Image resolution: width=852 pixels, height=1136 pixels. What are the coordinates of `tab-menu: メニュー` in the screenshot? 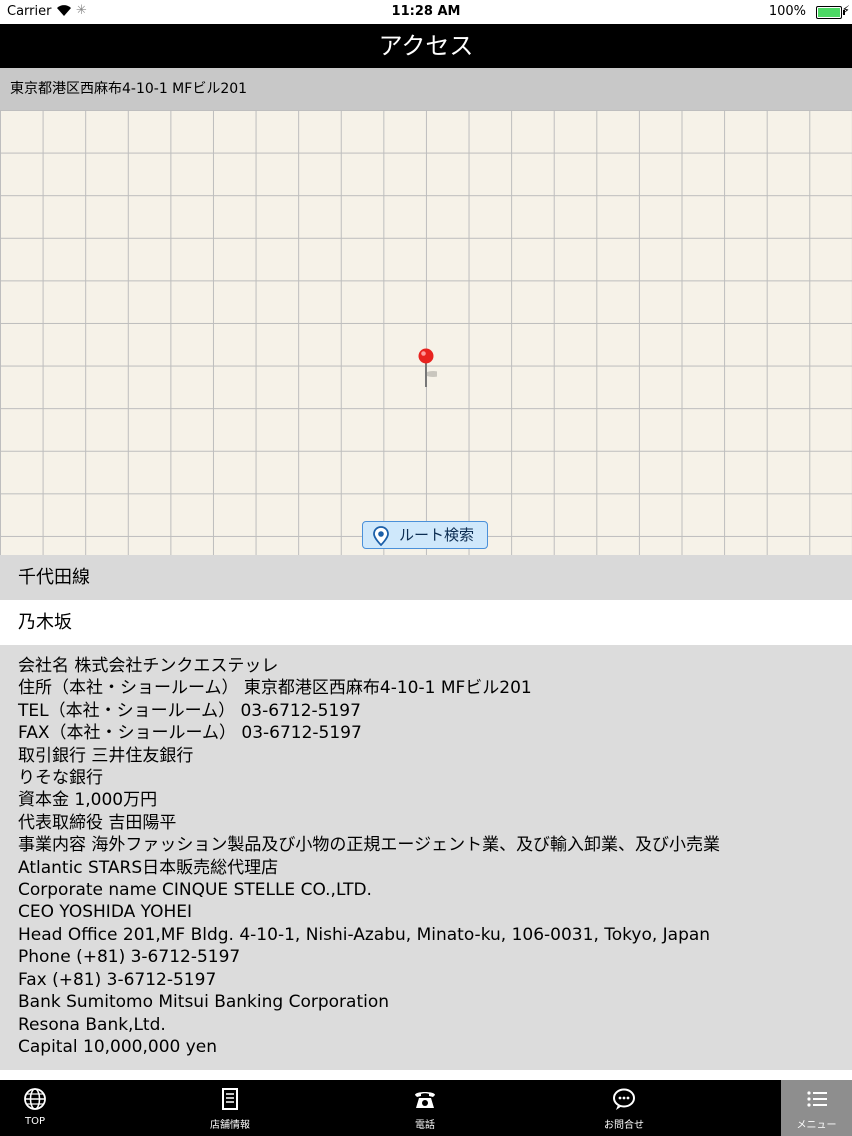 It's located at (816, 1108).